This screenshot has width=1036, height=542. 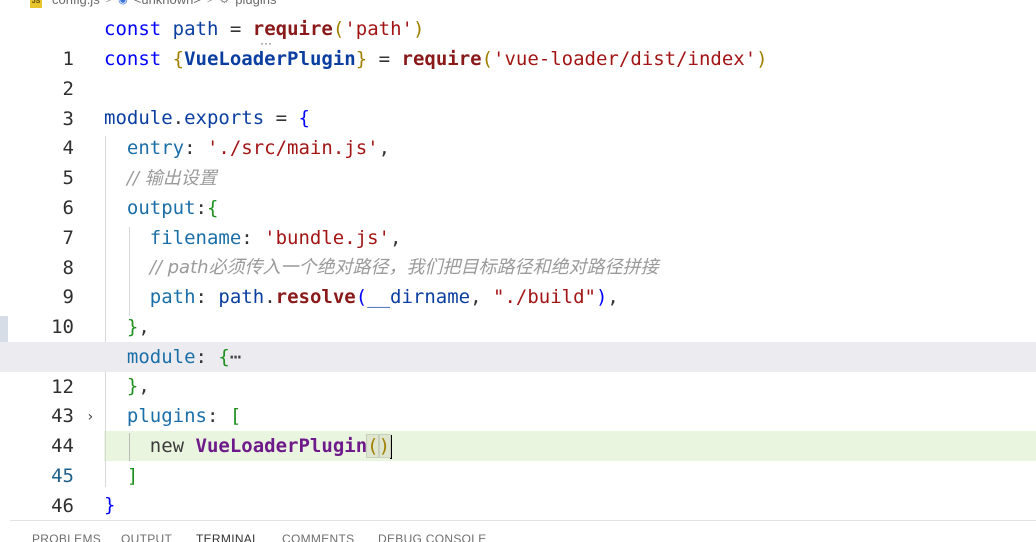 What do you see at coordinates (625, 59) in the screenshot?
I see `string-literal: 'vue-loader/dist/index'` at bounding box center [625, 59].